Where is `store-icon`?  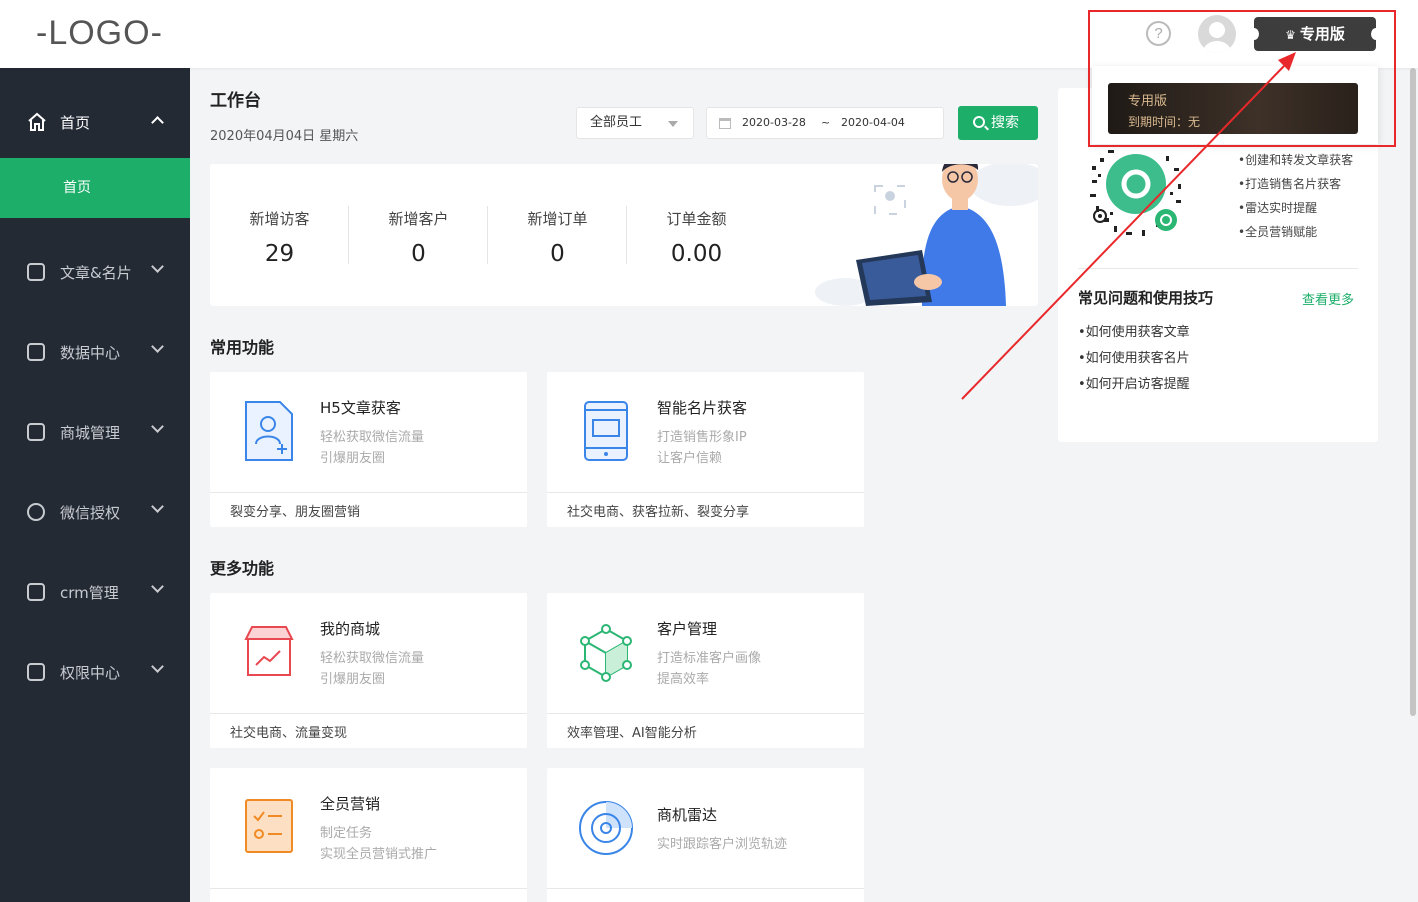
store-icon is located at coordinates (36, 432).